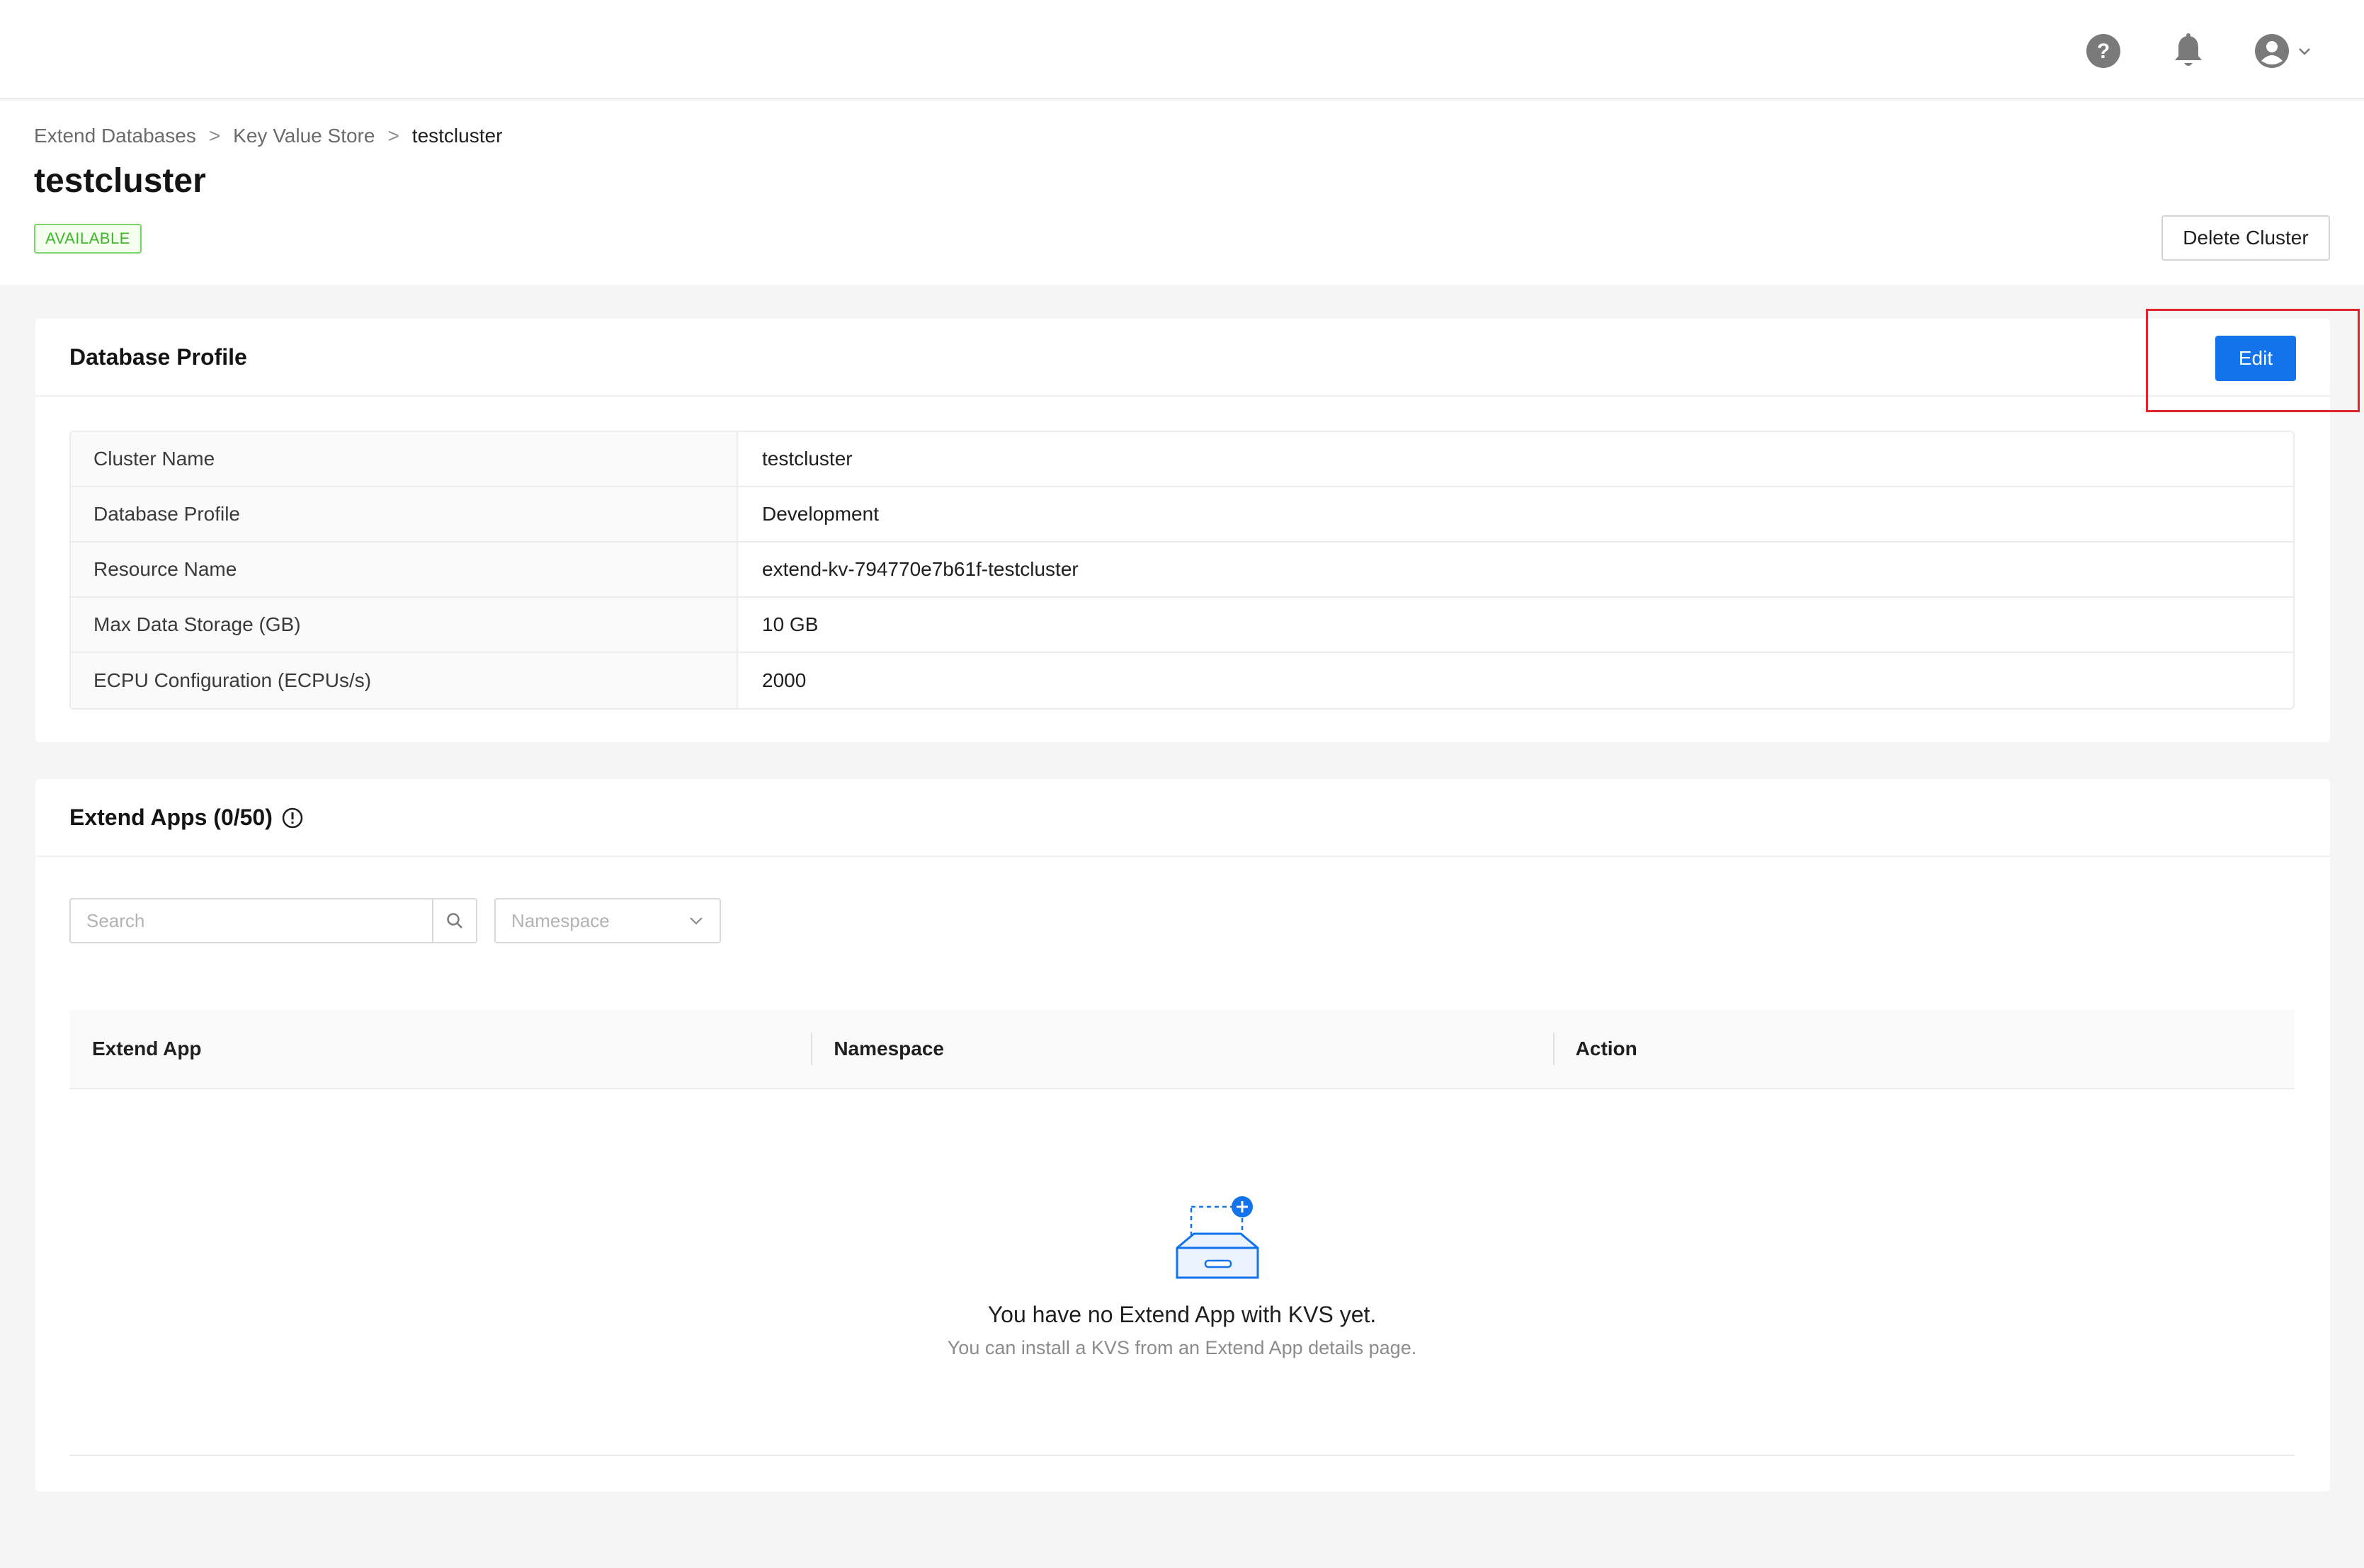 Image resolution: width=2364 pixels, height=1568 pixels. I want to click on namespace-placeholder: Namespace, so click(560, 920).